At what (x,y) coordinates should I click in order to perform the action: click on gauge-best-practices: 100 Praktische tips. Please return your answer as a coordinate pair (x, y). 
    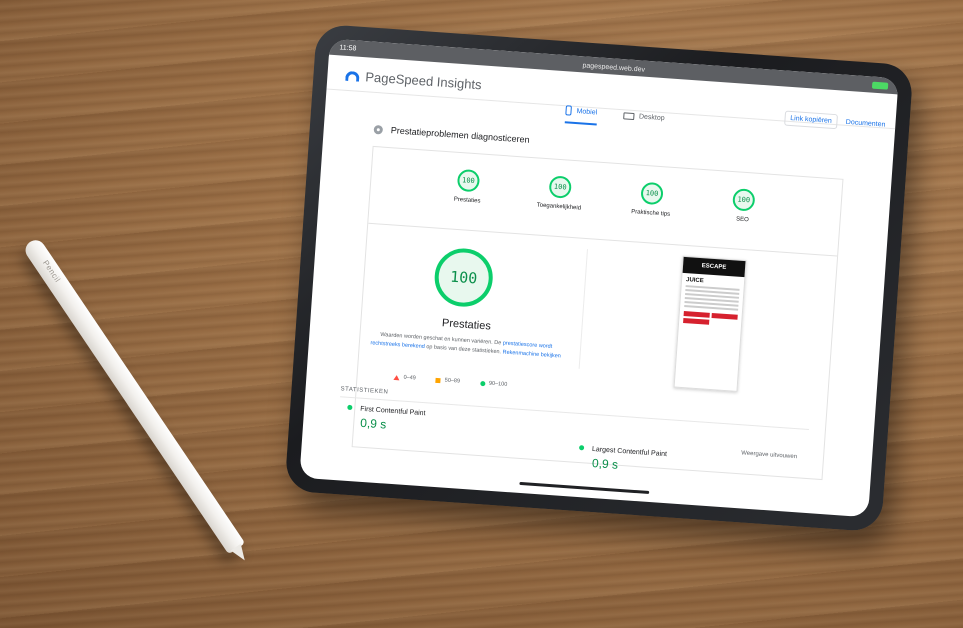
    Looking at the image, I should click on (651, 212).